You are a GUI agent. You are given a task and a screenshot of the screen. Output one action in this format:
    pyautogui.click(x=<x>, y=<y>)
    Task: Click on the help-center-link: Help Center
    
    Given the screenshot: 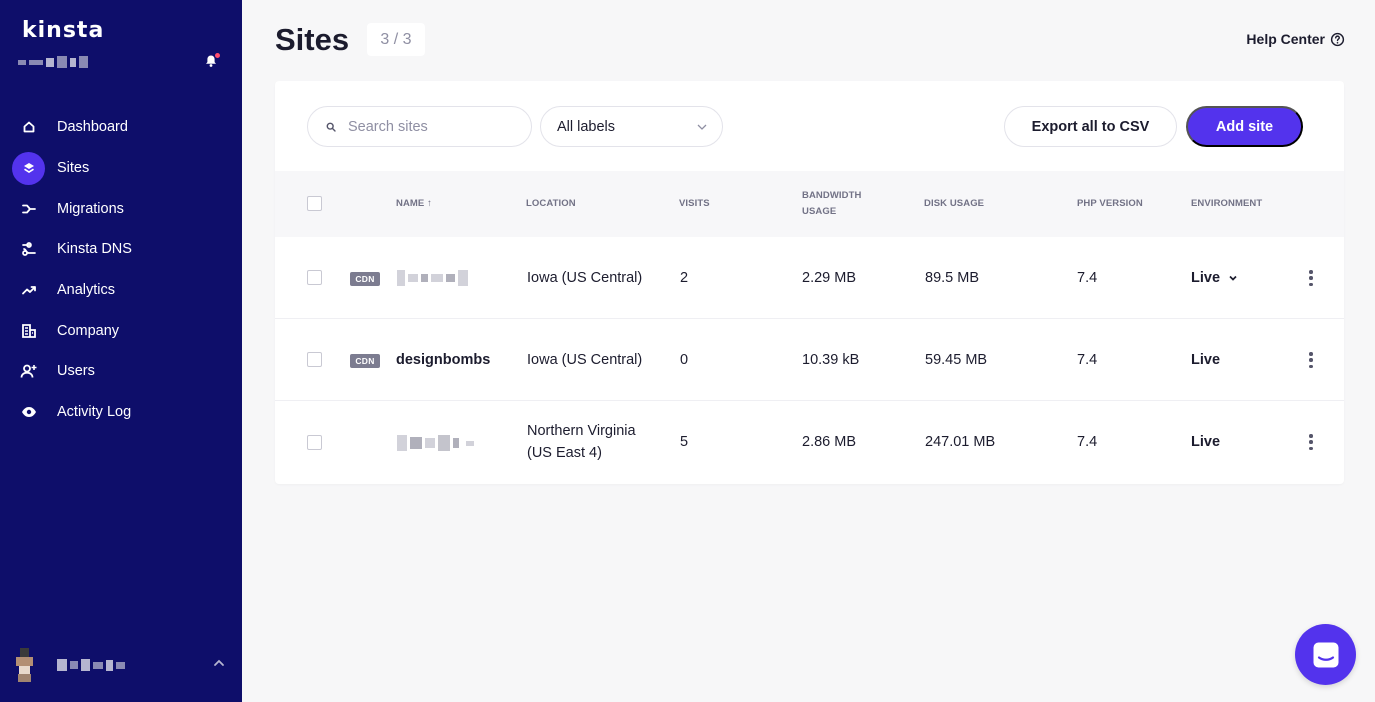 What is the action you would take?
    pyautogui.click(x=1295, y=39)
    